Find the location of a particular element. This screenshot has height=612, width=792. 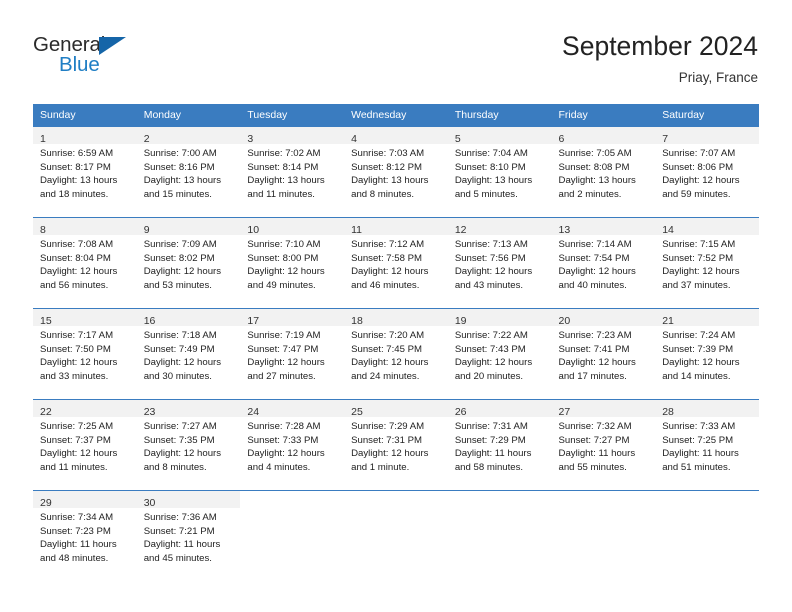

sunrise-time: Sunrise: 7:03 AM is located at coordinates (388, 153).